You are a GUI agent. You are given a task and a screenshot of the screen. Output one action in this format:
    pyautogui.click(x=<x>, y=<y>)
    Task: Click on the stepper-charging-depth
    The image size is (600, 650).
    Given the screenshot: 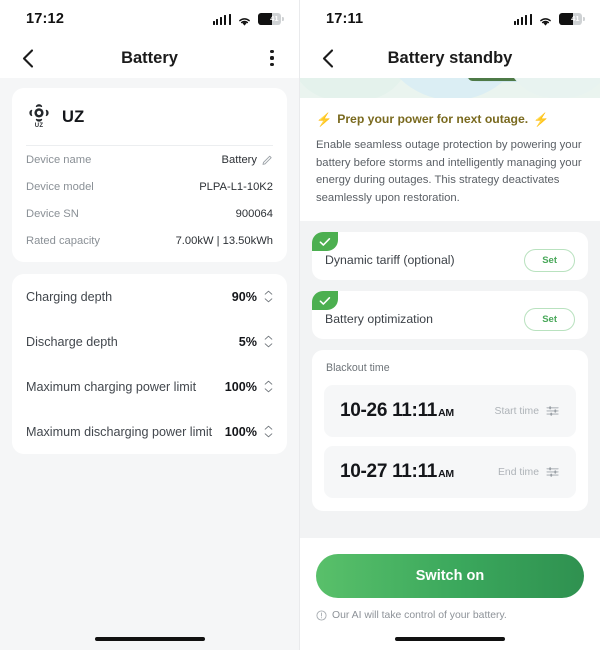 What is the action you would take?
    pyautogui.click(x=268, y=296)
    